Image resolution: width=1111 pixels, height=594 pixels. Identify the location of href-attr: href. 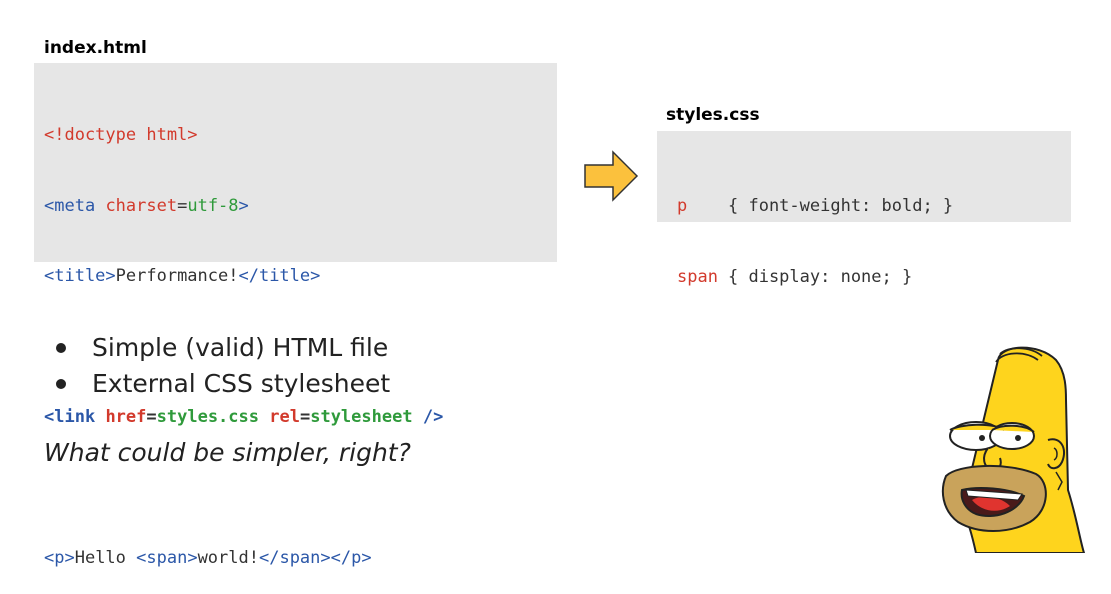
(126, 417).